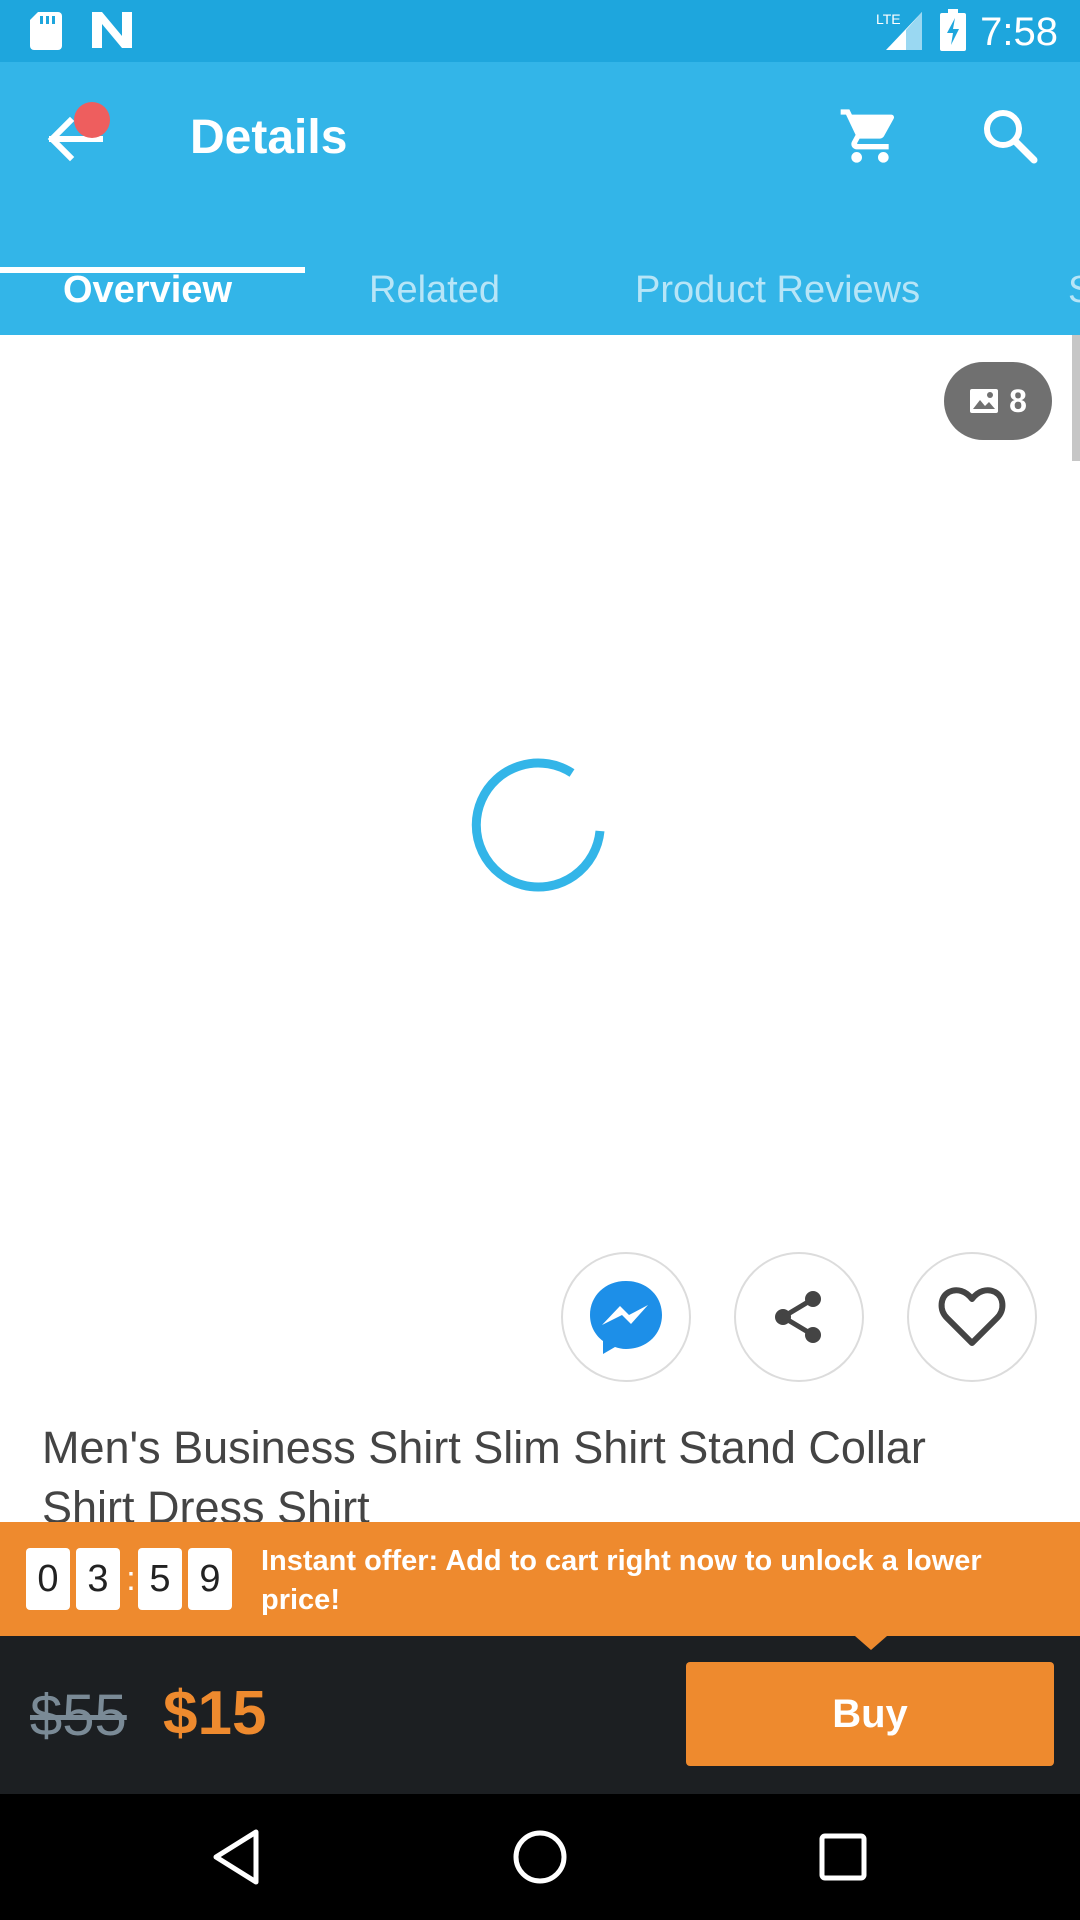 This screenshot has width=1080, height=1920. What do you see at coordinates (777, 290) in the screenshot?
I see `tab-product-reviews: Product Reviews` at bounding box center [777, 290].